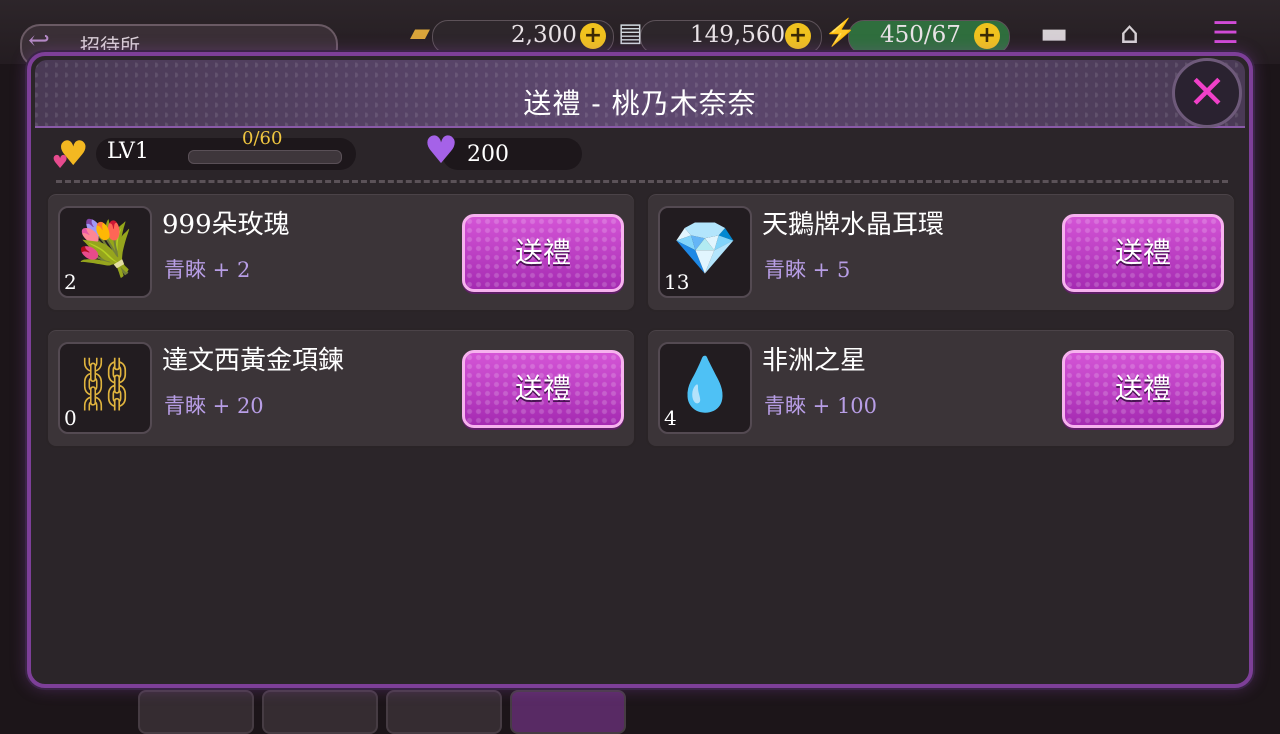 The image size is (1280, 734). Describe the element at coordinates (265, 157) in the screenshot. I see `exp-progress-bar` at that location.